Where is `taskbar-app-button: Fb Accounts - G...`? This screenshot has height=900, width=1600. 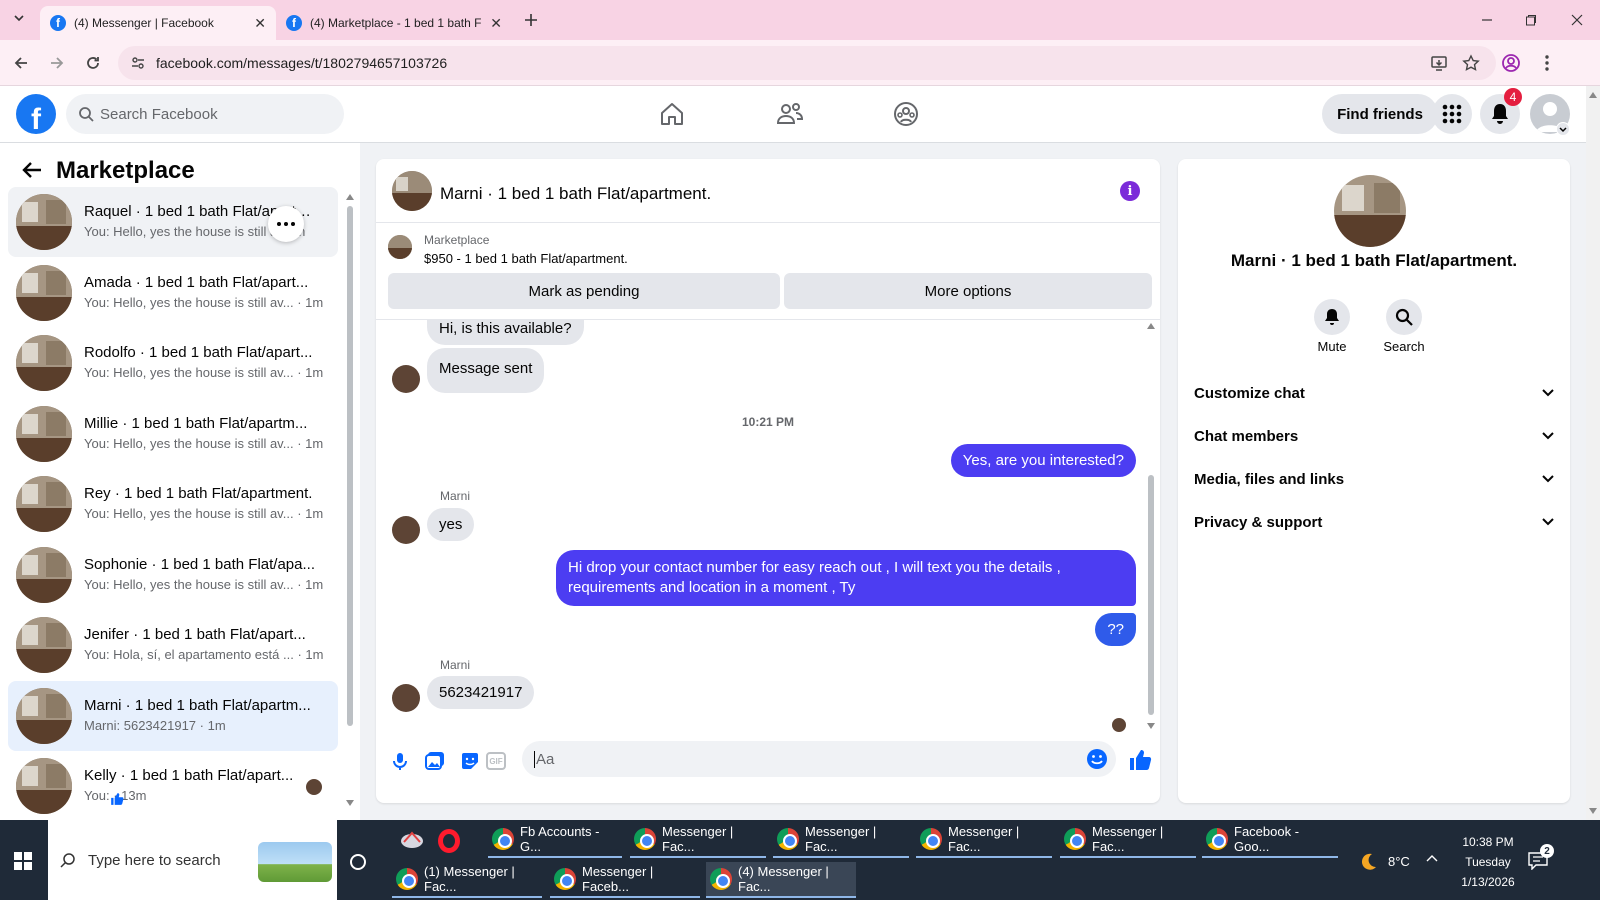 taskbar-app-button: Fb Accounts - G... is located at coordinates (555, 840).